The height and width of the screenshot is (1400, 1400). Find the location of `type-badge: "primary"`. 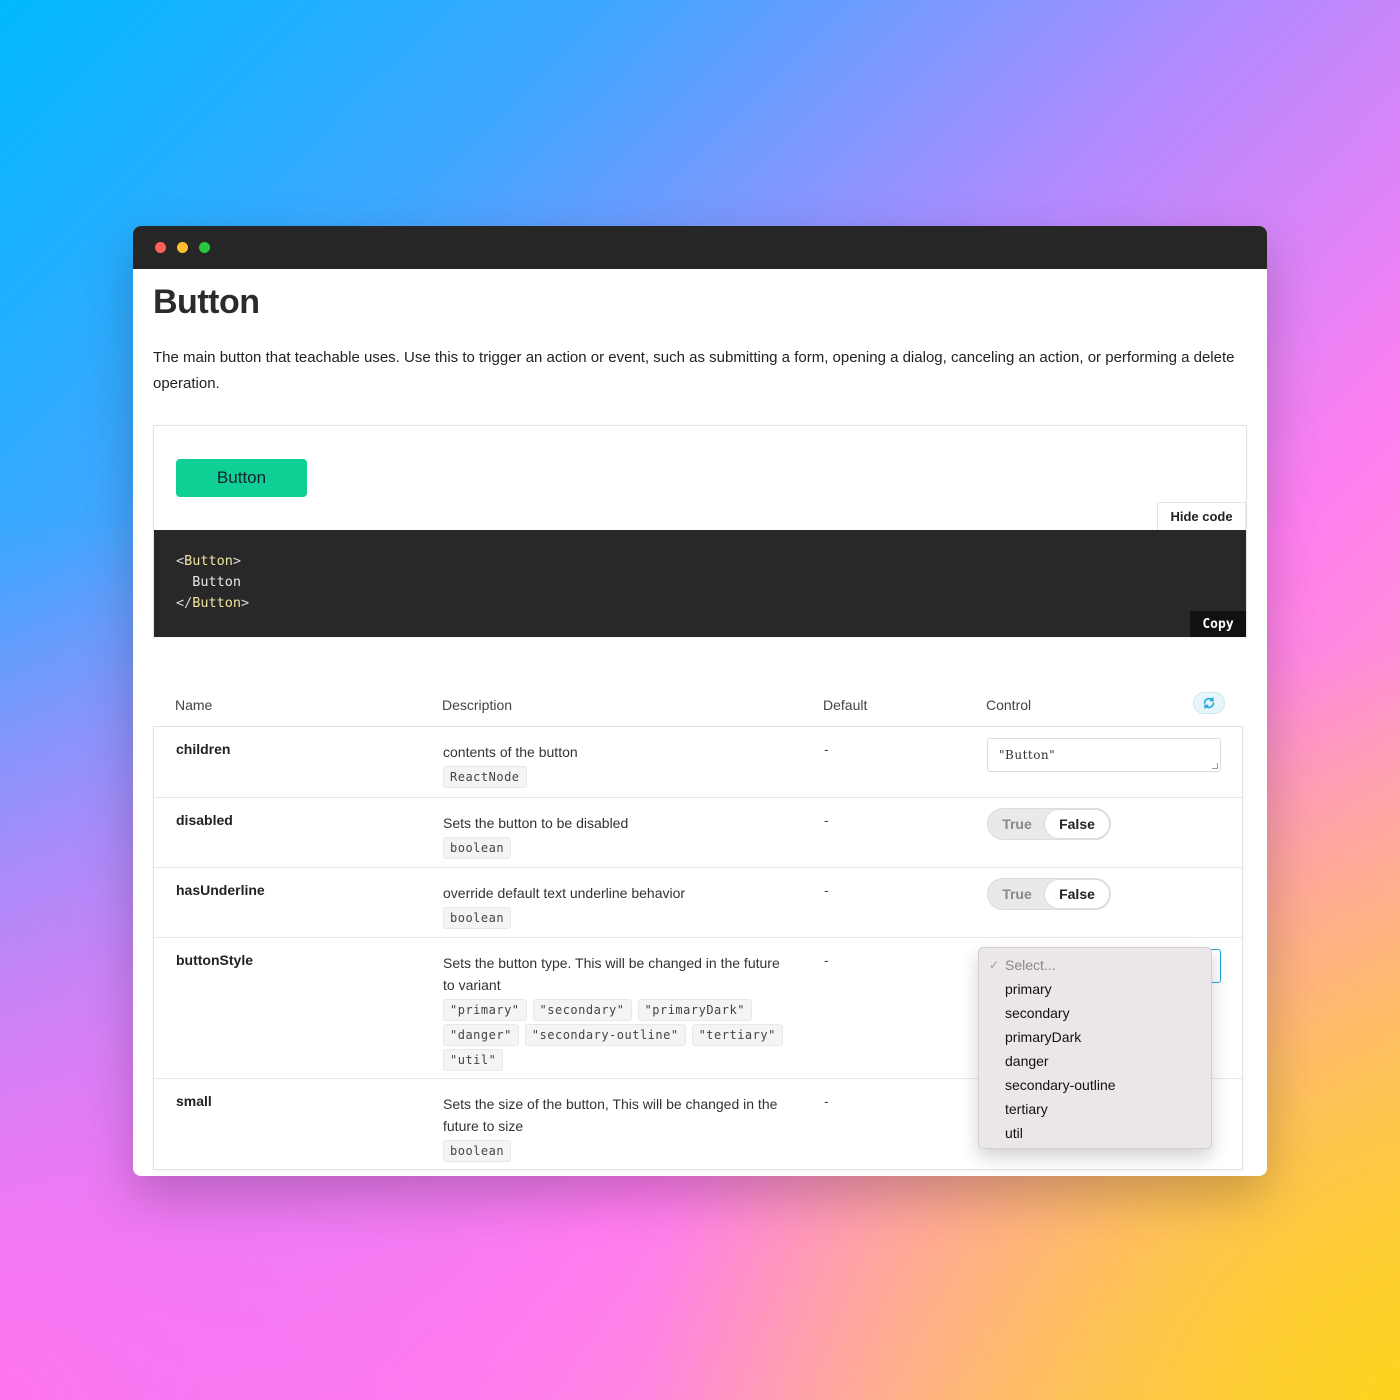

type-badge: "primary" is located at coordinates (485, 1010).